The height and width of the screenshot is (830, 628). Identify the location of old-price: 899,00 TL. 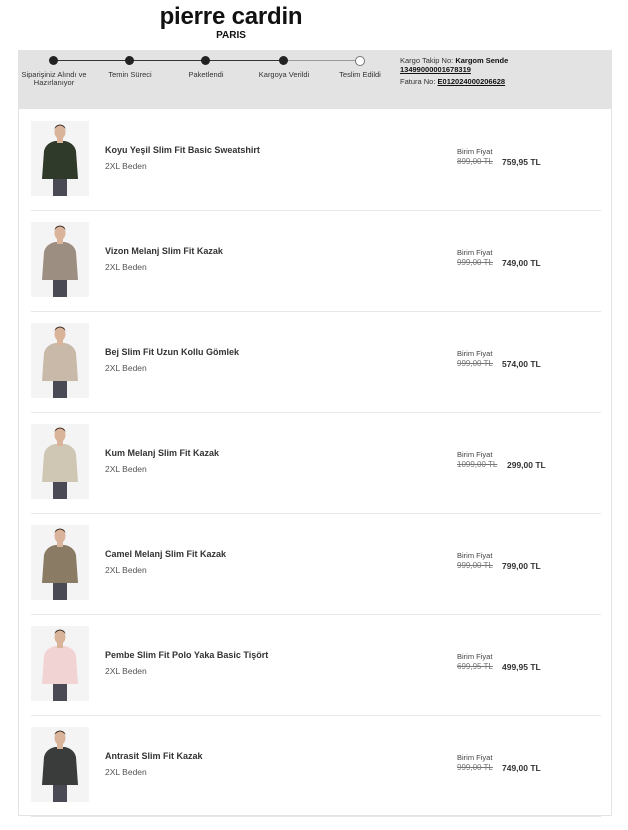
(475, 161).